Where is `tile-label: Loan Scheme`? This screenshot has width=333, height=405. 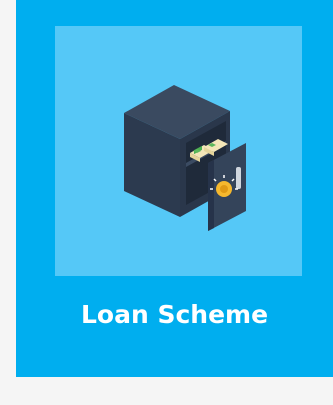
tile-label: Loan Scheme is located at coordinates (174, 314).